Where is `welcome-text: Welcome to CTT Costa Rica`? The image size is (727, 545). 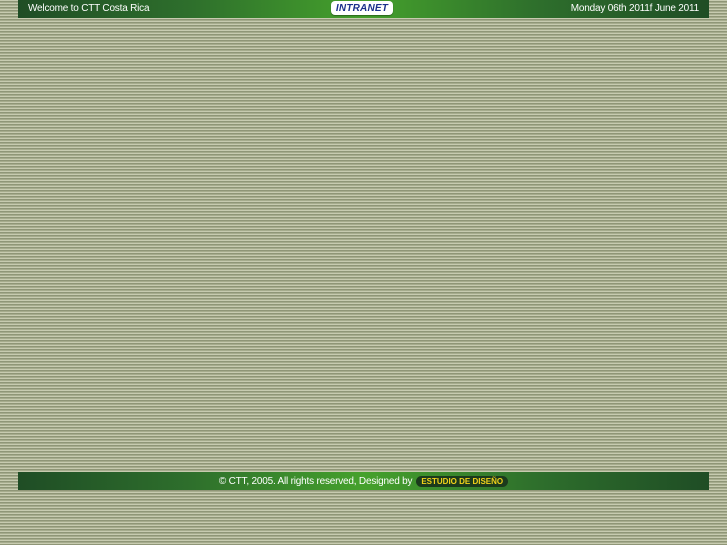
welcome-text: Welcome to CTT Costa Rica is located at coordinates (89, 8).